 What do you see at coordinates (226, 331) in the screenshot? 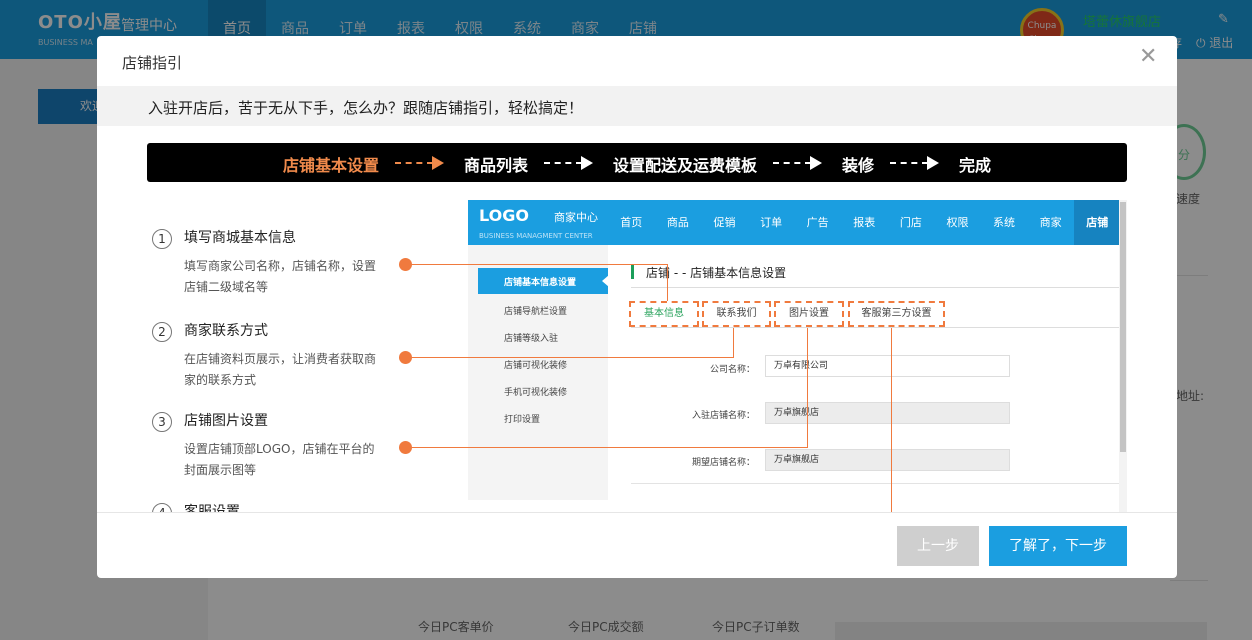
I see `instruction-title: 商家联系方式` at bounding box center [226, 331].